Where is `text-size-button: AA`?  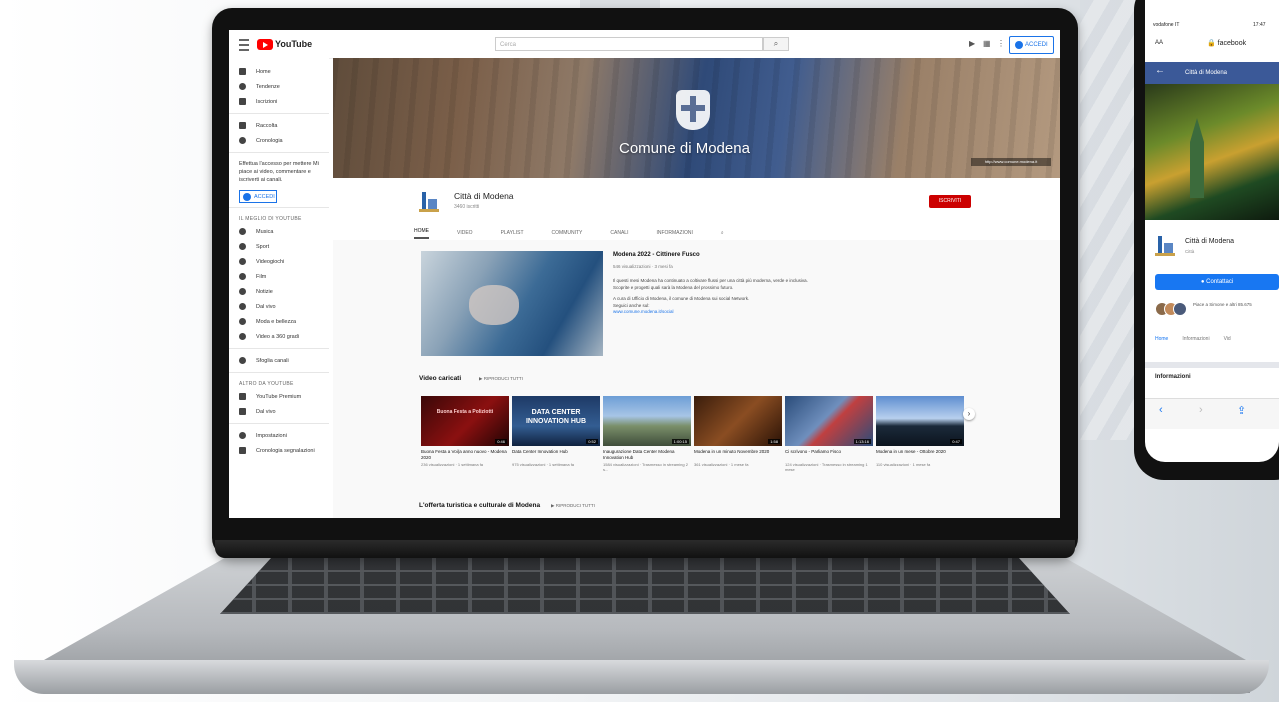 text-size-button: AA is located at coordinates (1159, 43).